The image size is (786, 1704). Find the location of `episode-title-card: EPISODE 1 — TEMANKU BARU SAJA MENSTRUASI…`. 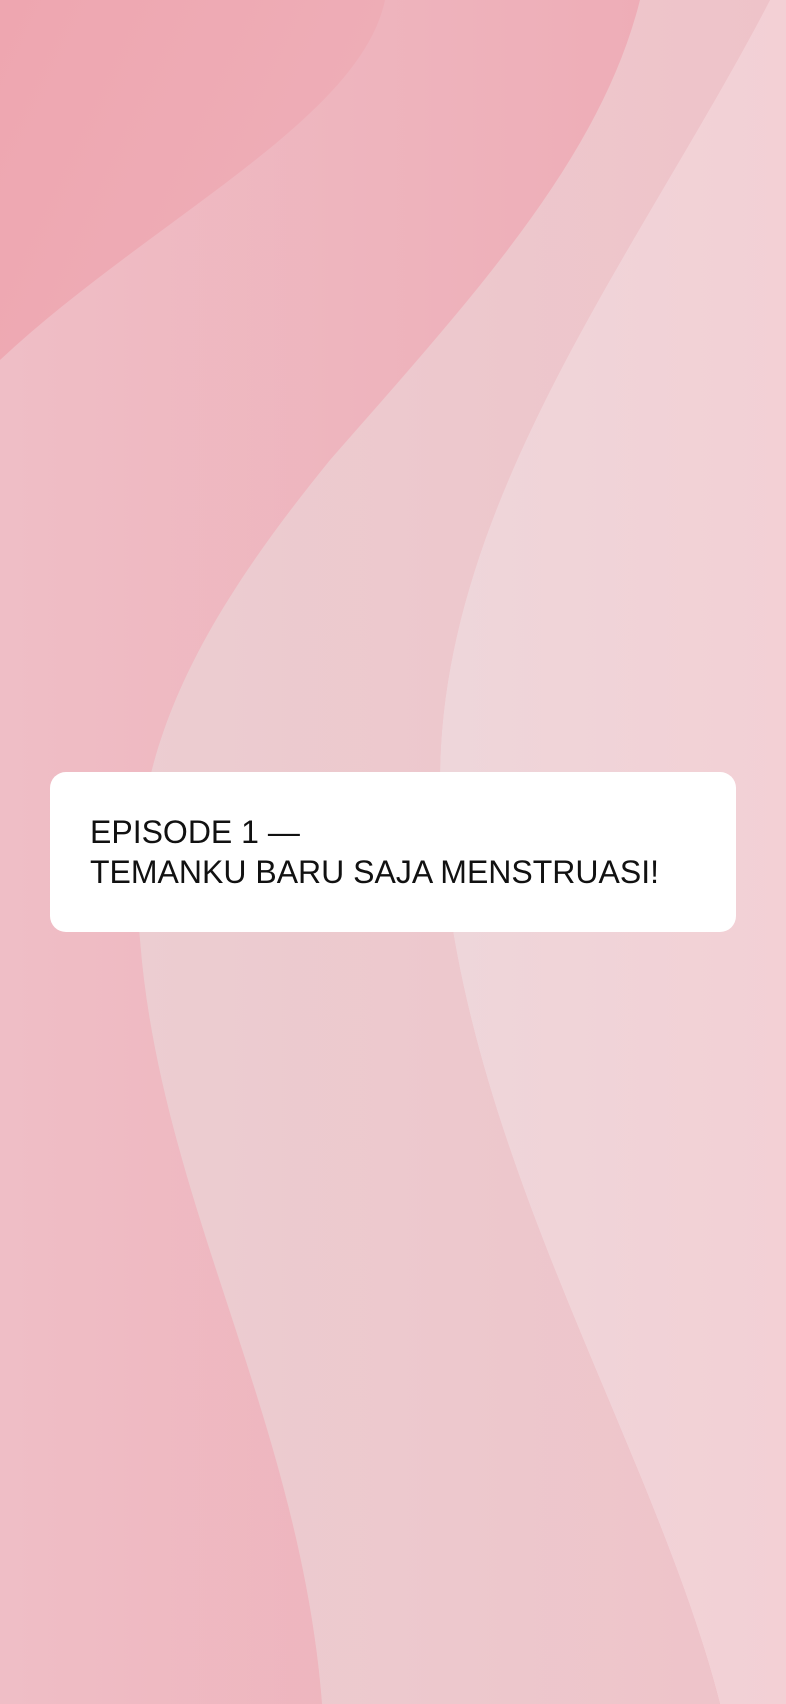

episode-title-card: EPISODE 1 — TEMANKU BARU SAJA MENSTRUASI… is located at coordinates (393, 852).